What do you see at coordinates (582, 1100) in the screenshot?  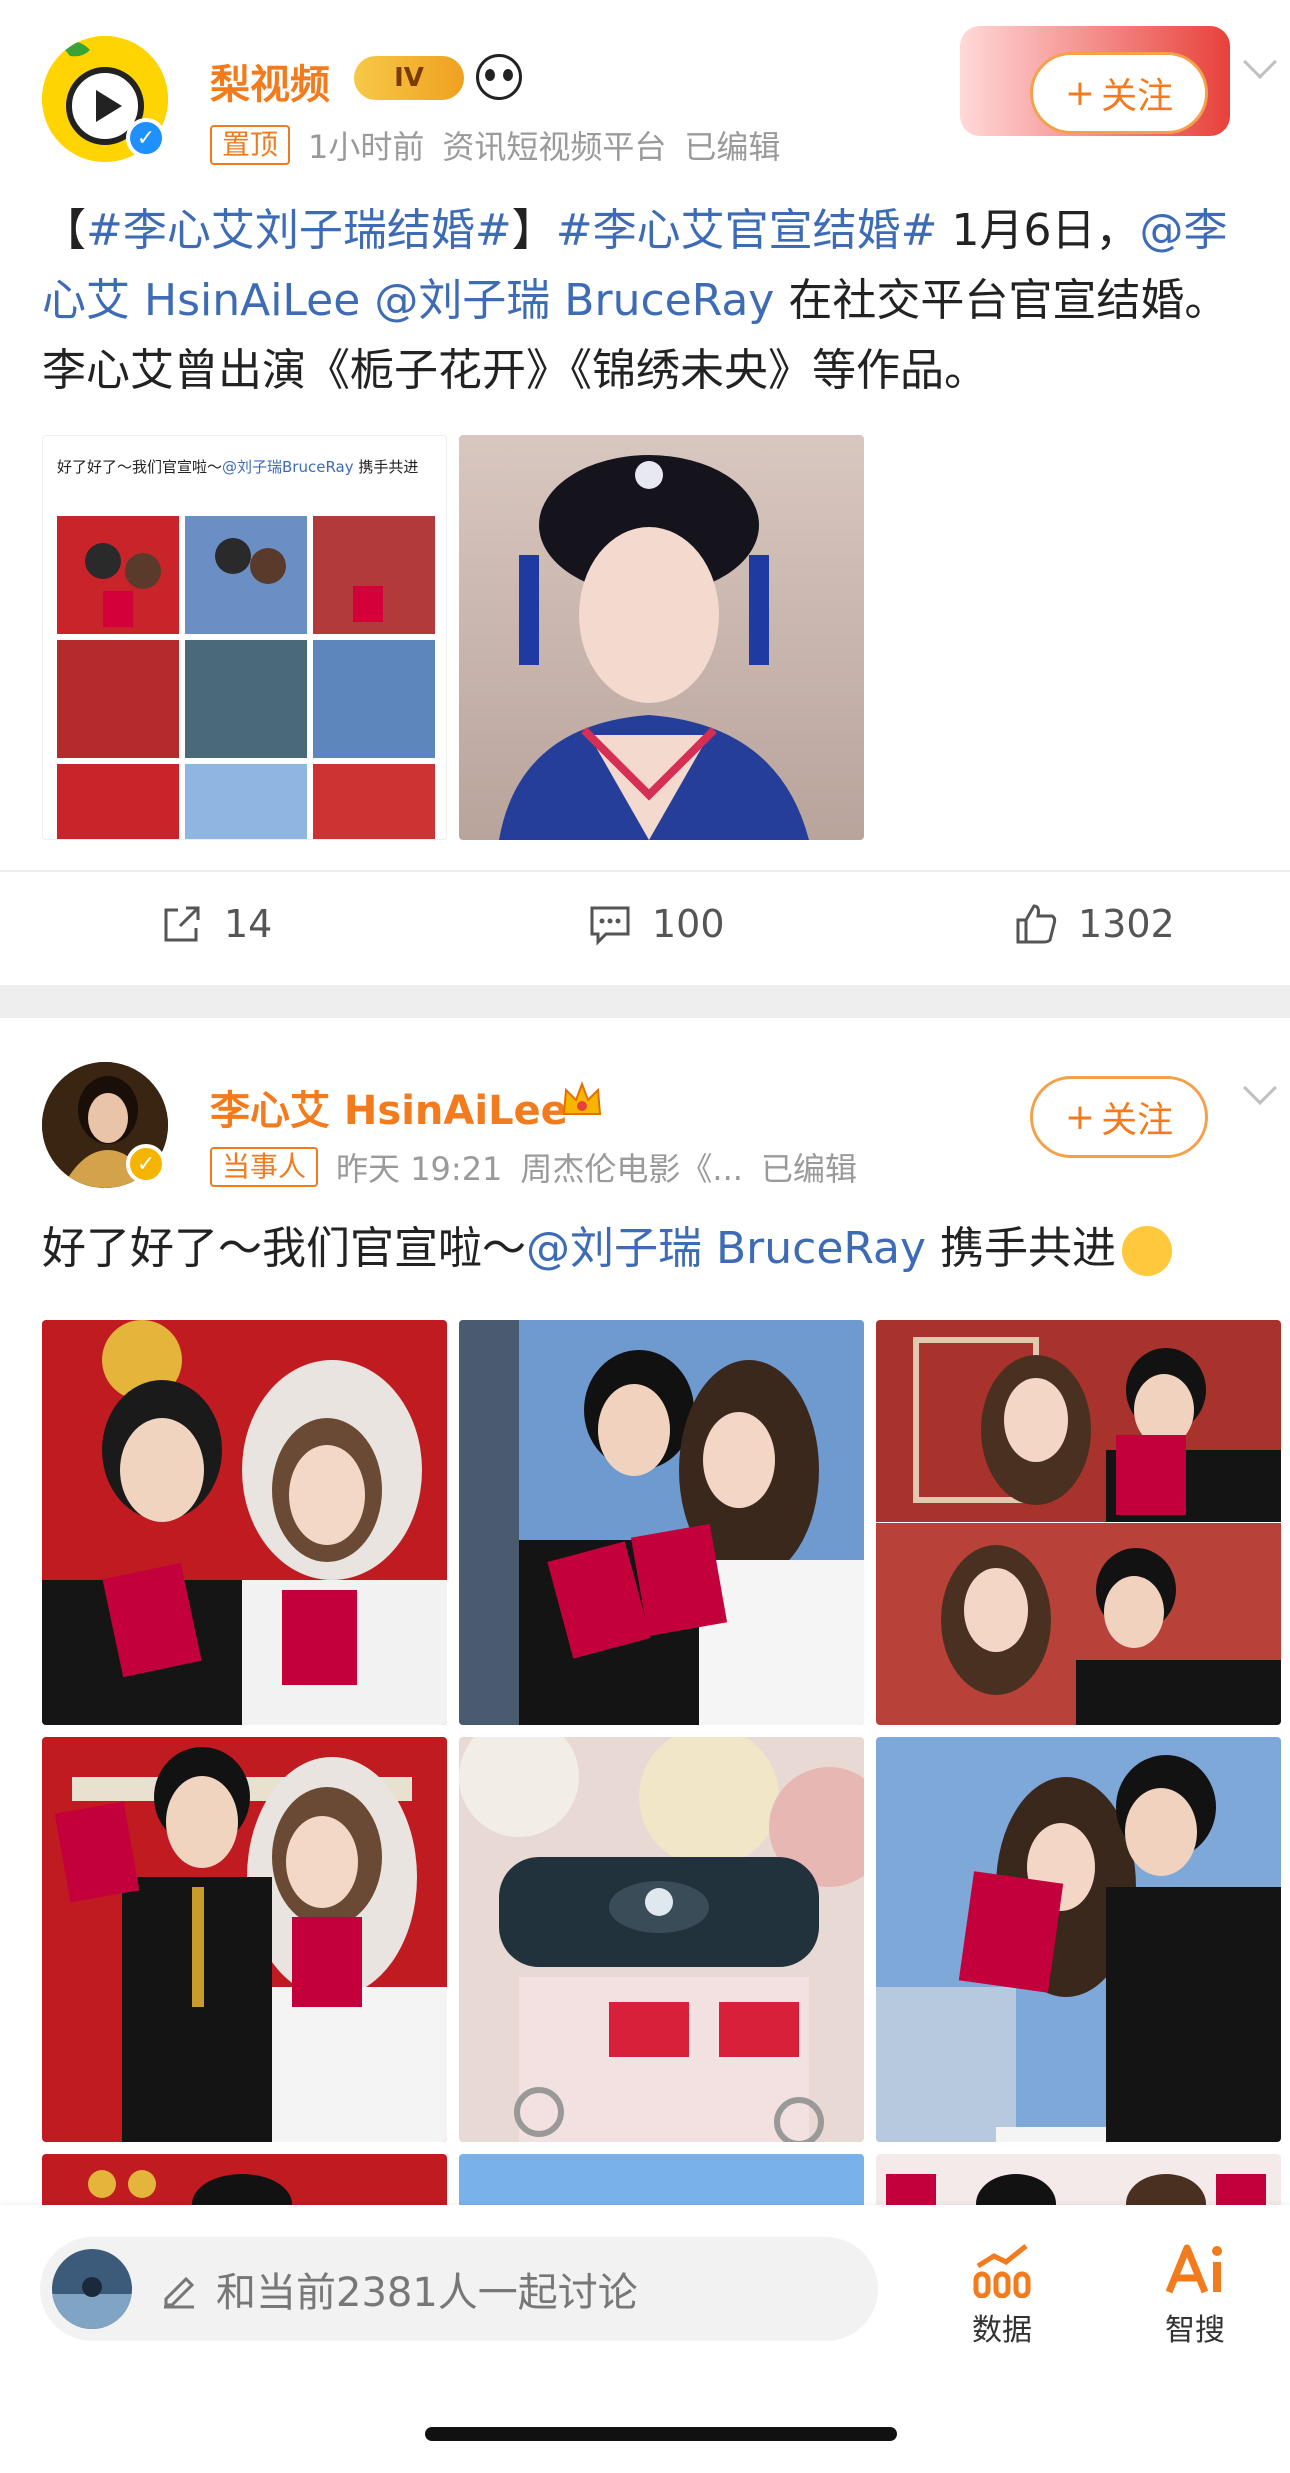 I see `crown-icon` at bounding box center [582, 1100].